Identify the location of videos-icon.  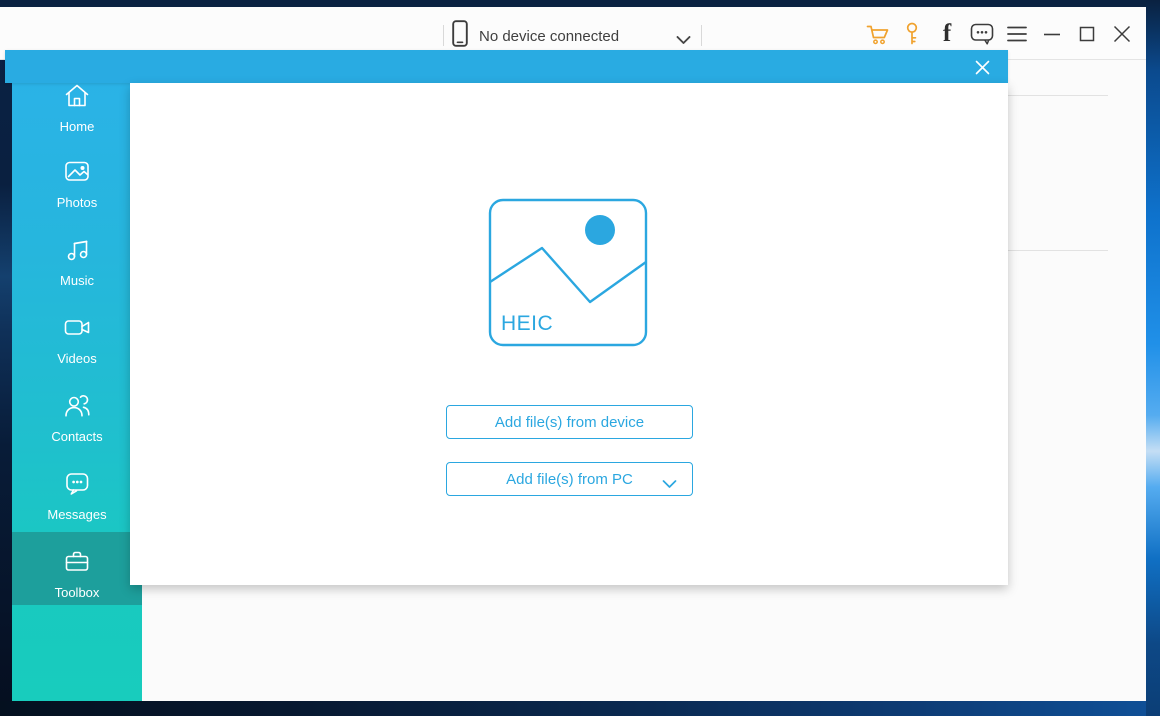
(77, 329).